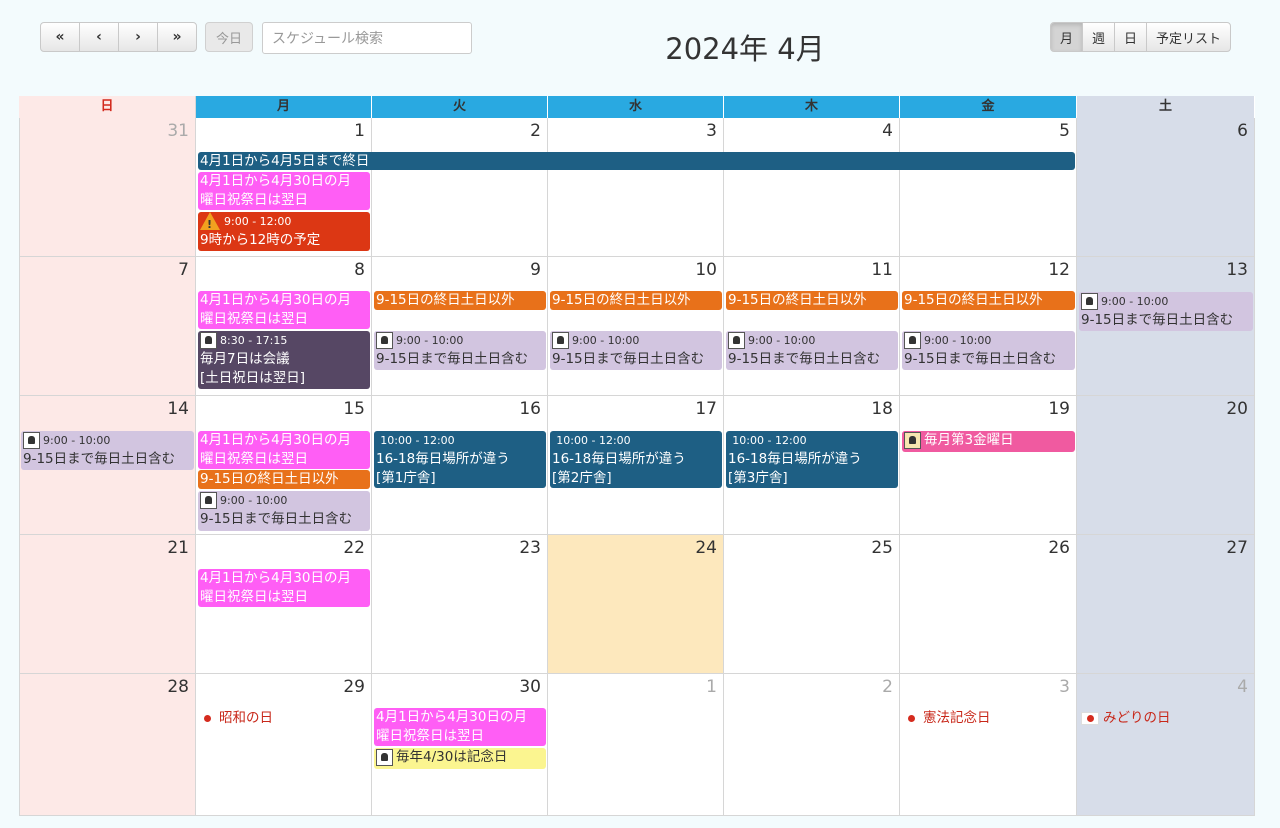 Image resolution: width=1280 pixels, height=828 pixels. I want to click on day-number: 17, so click(706, 409).